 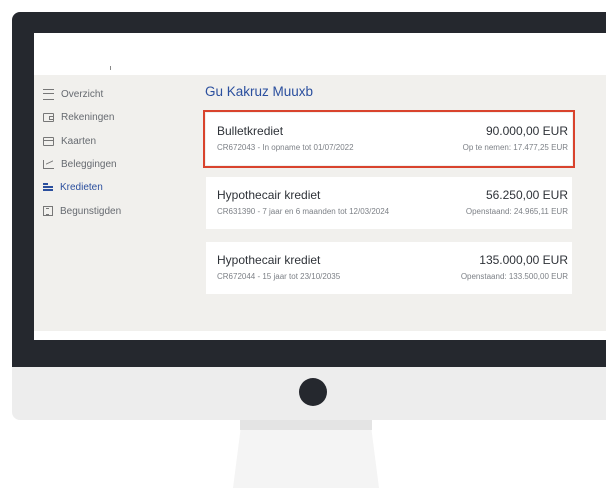 I want to click on monitor-stand-shadow, so click(x=306, y=425).